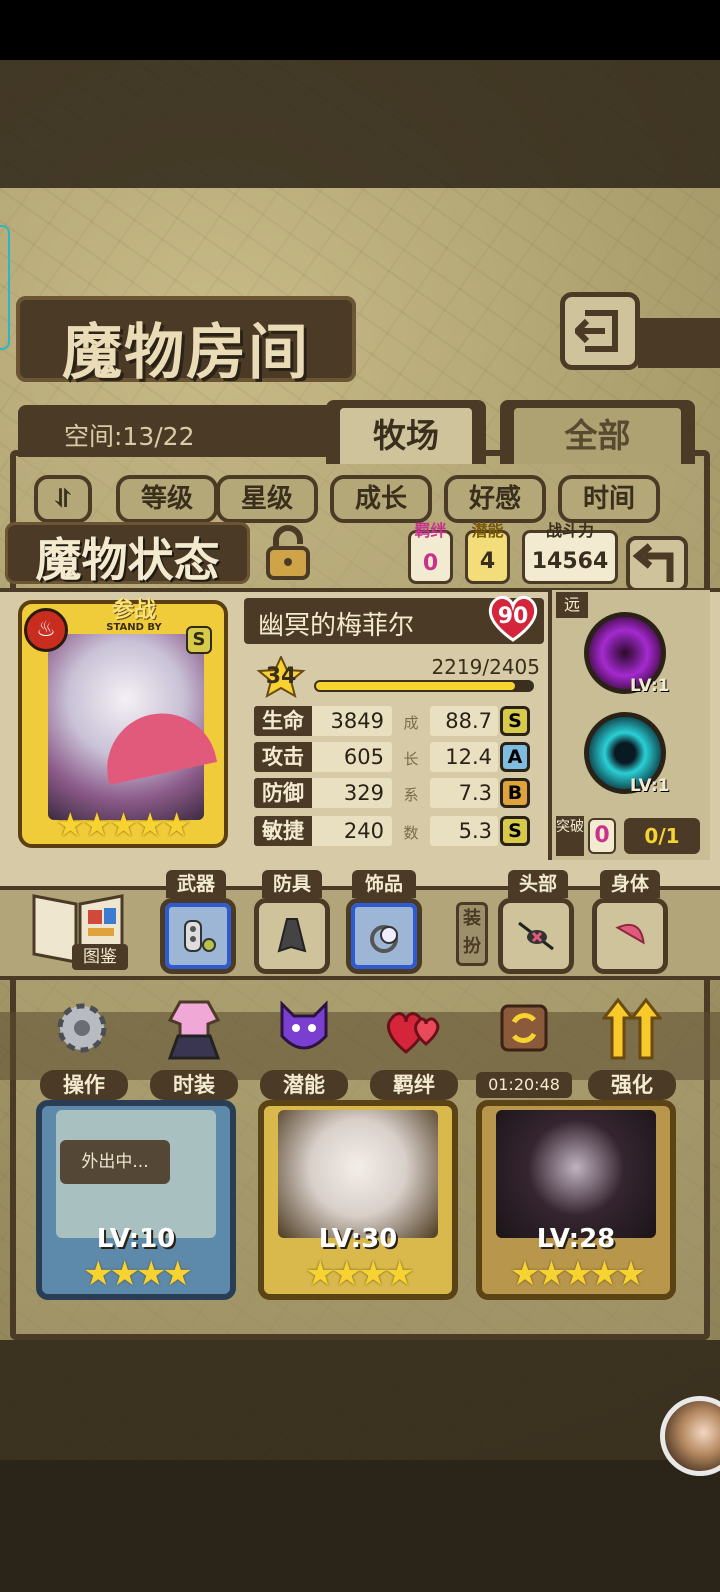 The height and width of the screenshot is (1592, 720). What do you see at coordinates (283, 831) in the screenshot?
I see `stat-label: 敏捷` at bounding box center [283, 831].